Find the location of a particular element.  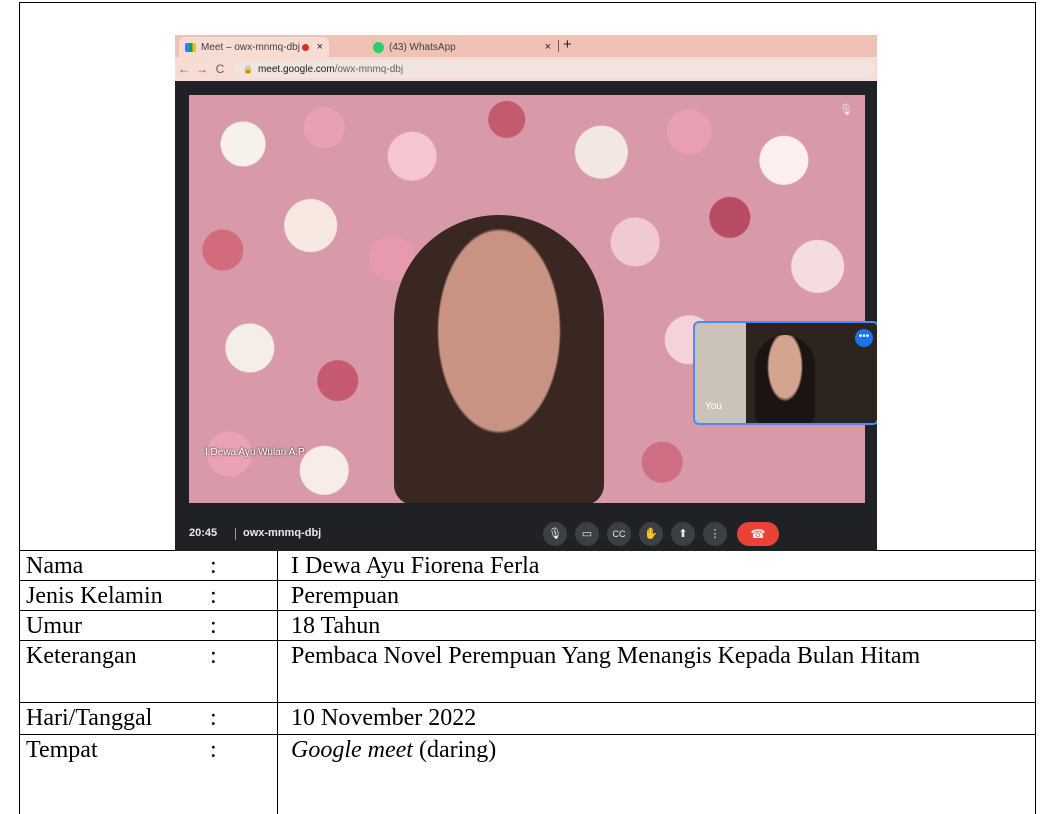

self-view-tile: You ••• is located at coordinates (785, 373).